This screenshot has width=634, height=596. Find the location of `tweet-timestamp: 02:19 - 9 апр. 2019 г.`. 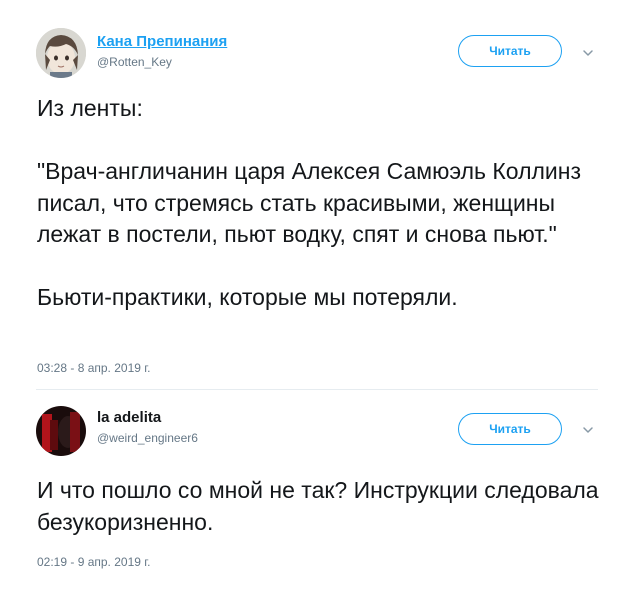

tweet-timestamp: 02:19 - 9 апр. 2019 г. is located at coordinates (94, 562).